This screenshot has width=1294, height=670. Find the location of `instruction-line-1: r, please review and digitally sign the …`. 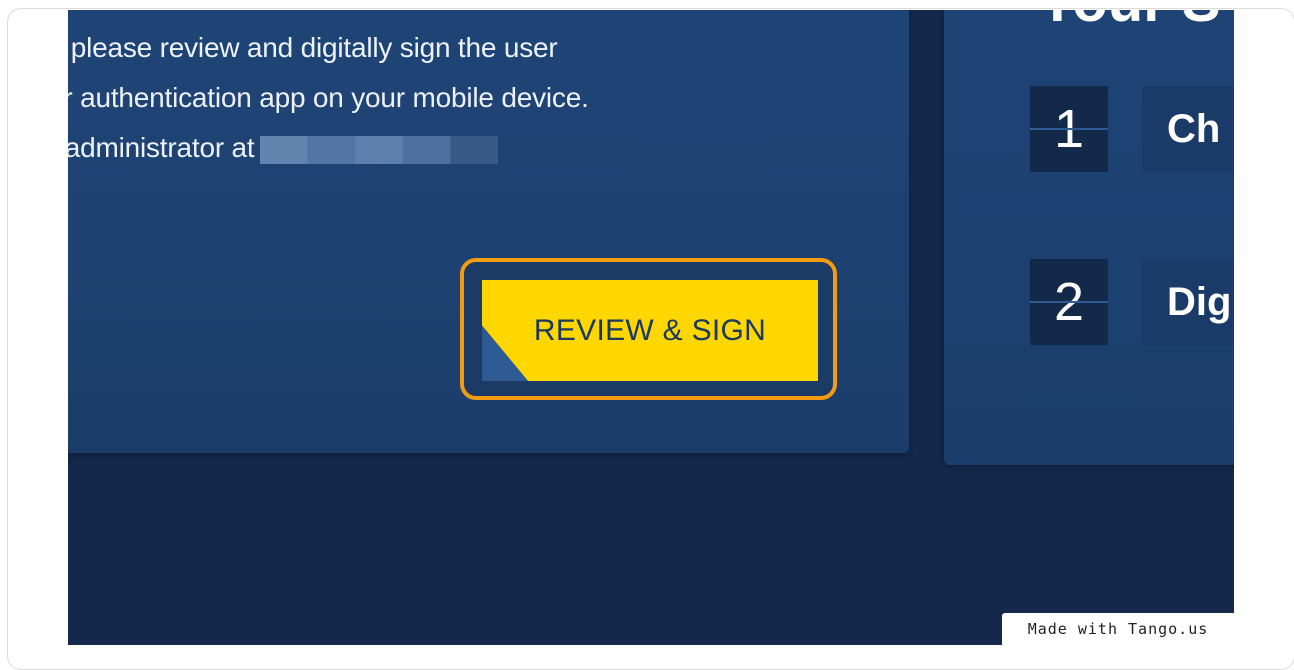

instruction-line-1: r, please review and digitally sign the … is located at coordinates (313, 47).